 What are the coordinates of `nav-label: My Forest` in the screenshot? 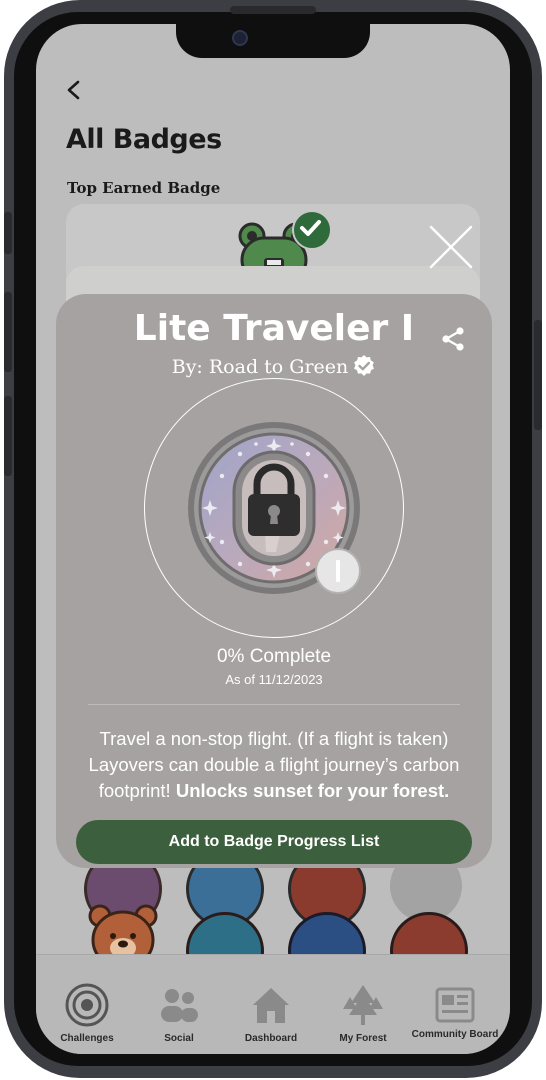 It's located at (363, 1038).